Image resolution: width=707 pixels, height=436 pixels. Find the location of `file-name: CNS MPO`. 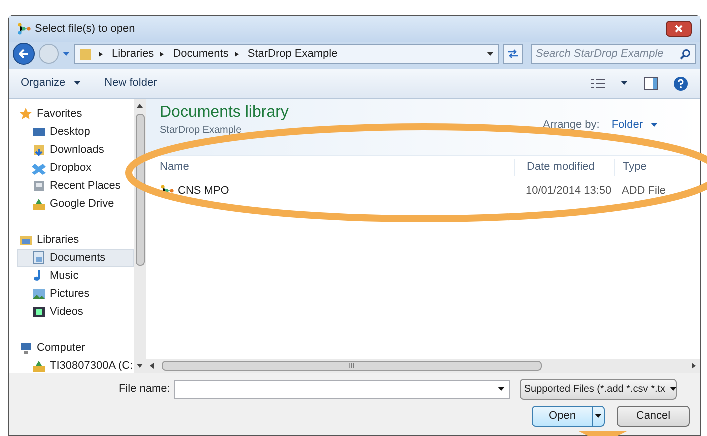

file-name: CNS MPO is located at coordinates (204, 191).